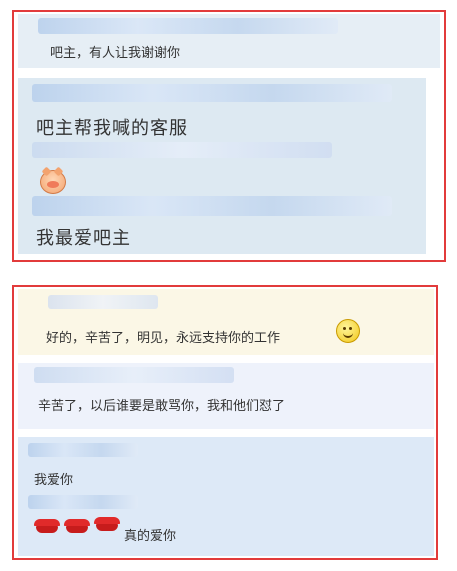 The image size is (457, 571). What do you see at coordinates (226, 322) in the screenshot?
I see `reply-card-1: 好的，辛苦了，明见，永远支持你的工作` at bounding box center [226, 322].